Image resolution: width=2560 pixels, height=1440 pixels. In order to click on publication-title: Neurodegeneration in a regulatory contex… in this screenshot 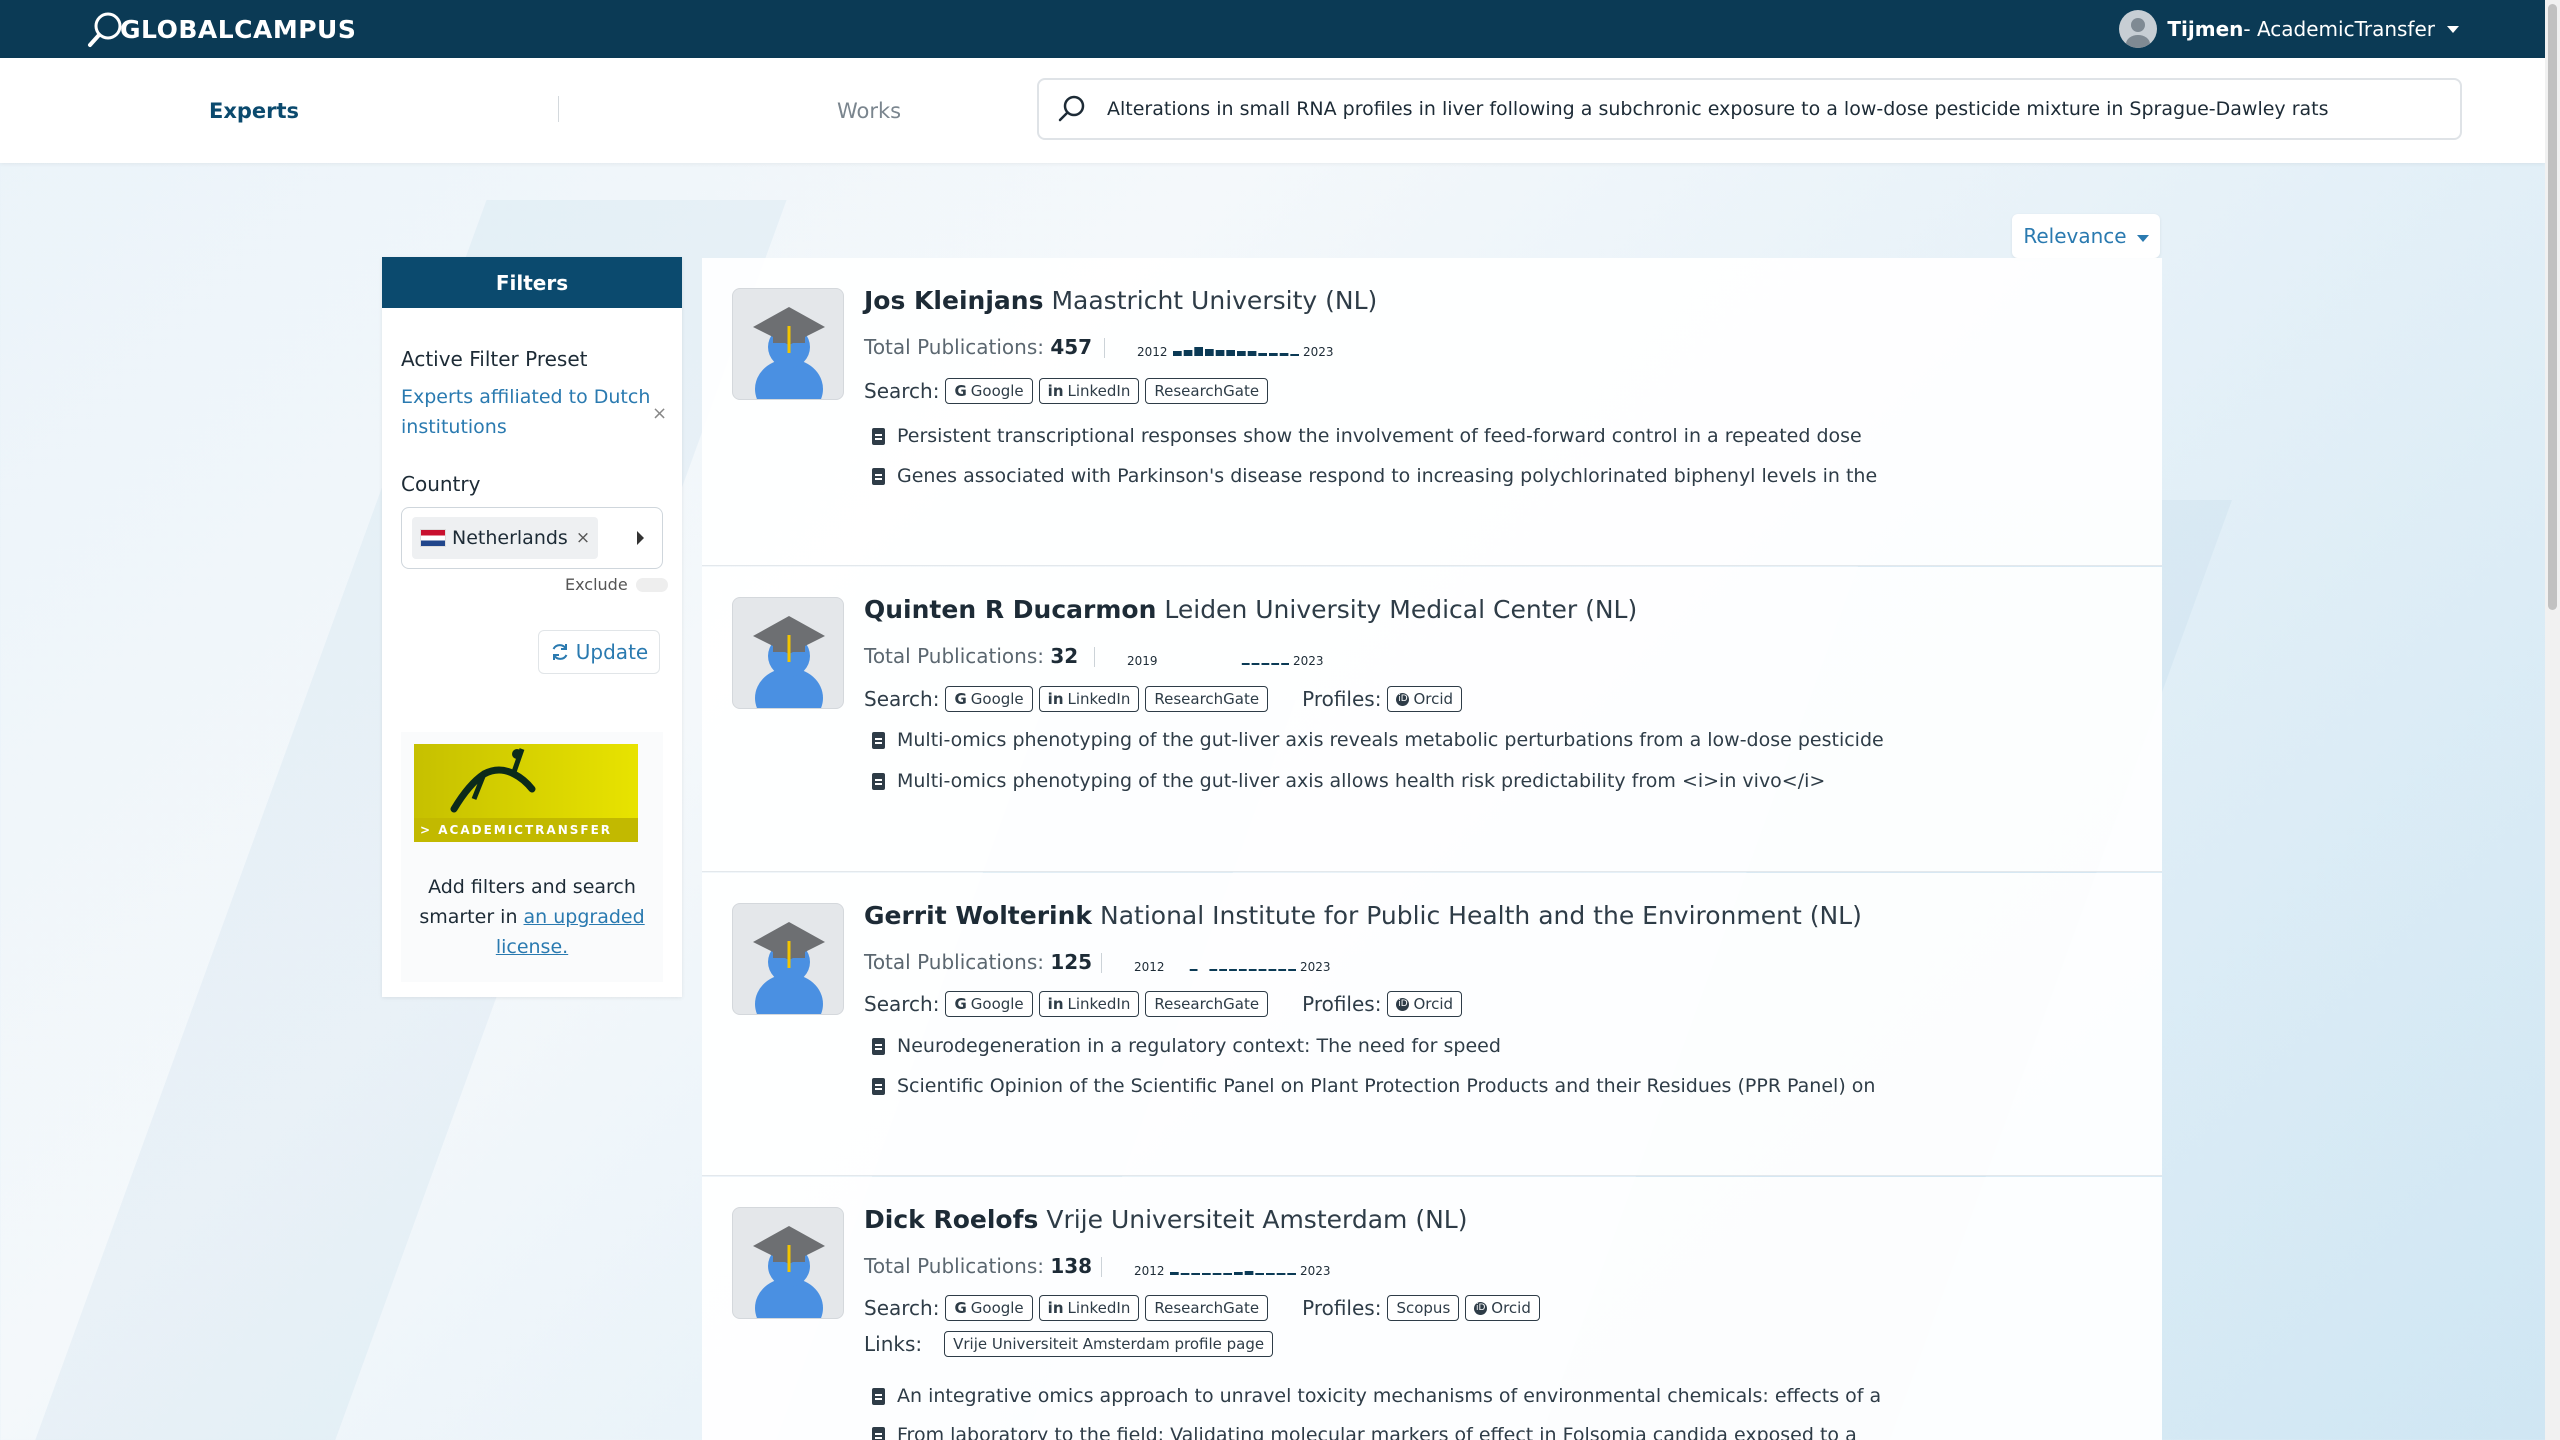, I will do `click(1199, 1046)`.